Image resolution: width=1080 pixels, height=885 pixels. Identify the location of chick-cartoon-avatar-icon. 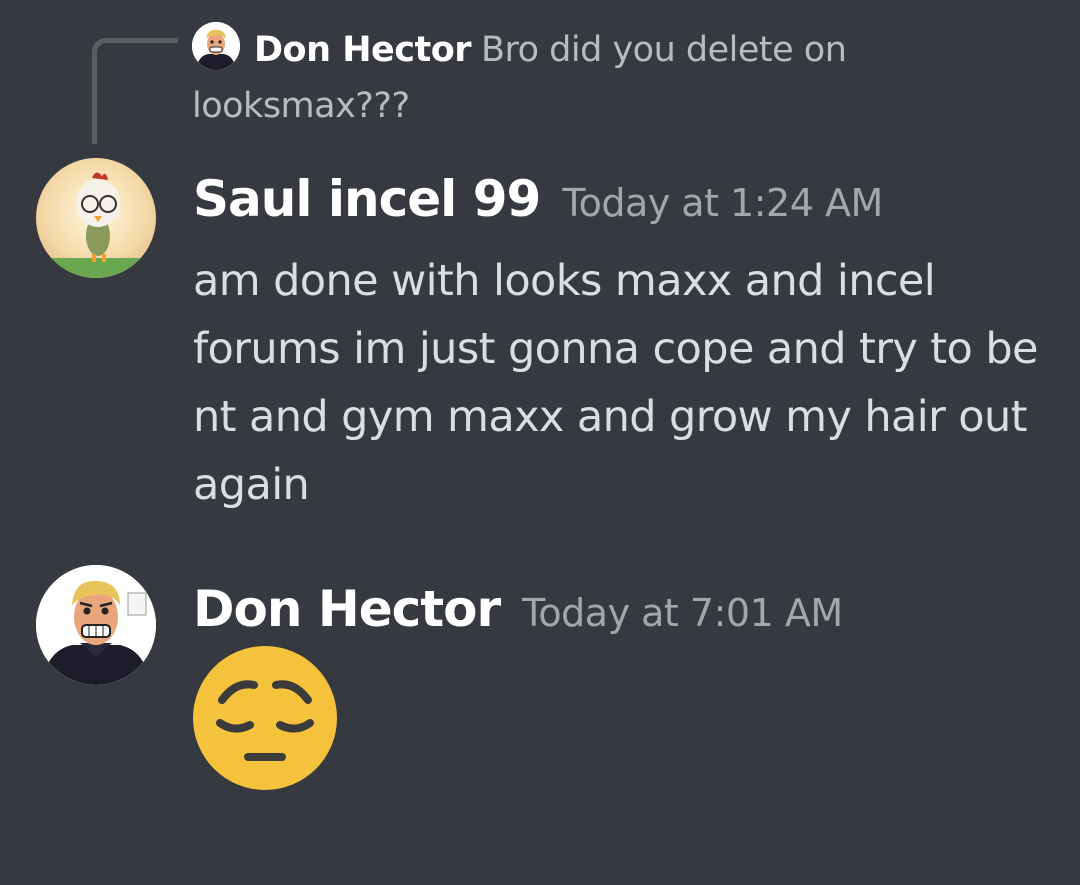
(96, 218).